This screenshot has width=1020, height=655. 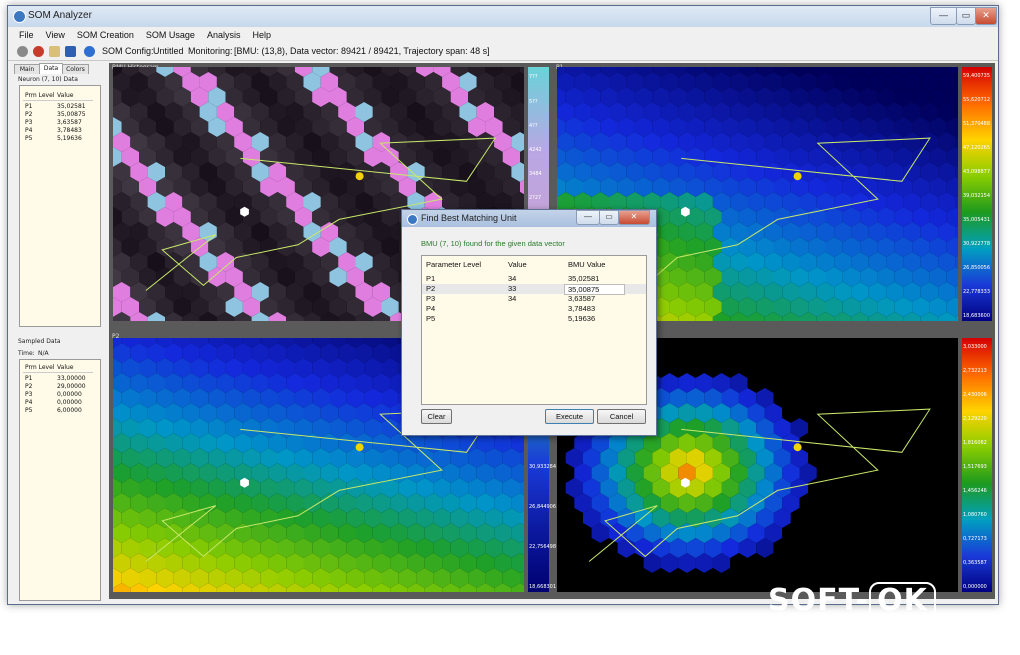 I want to click on table-row: P1 35,02581, so click(x=58, y=107).